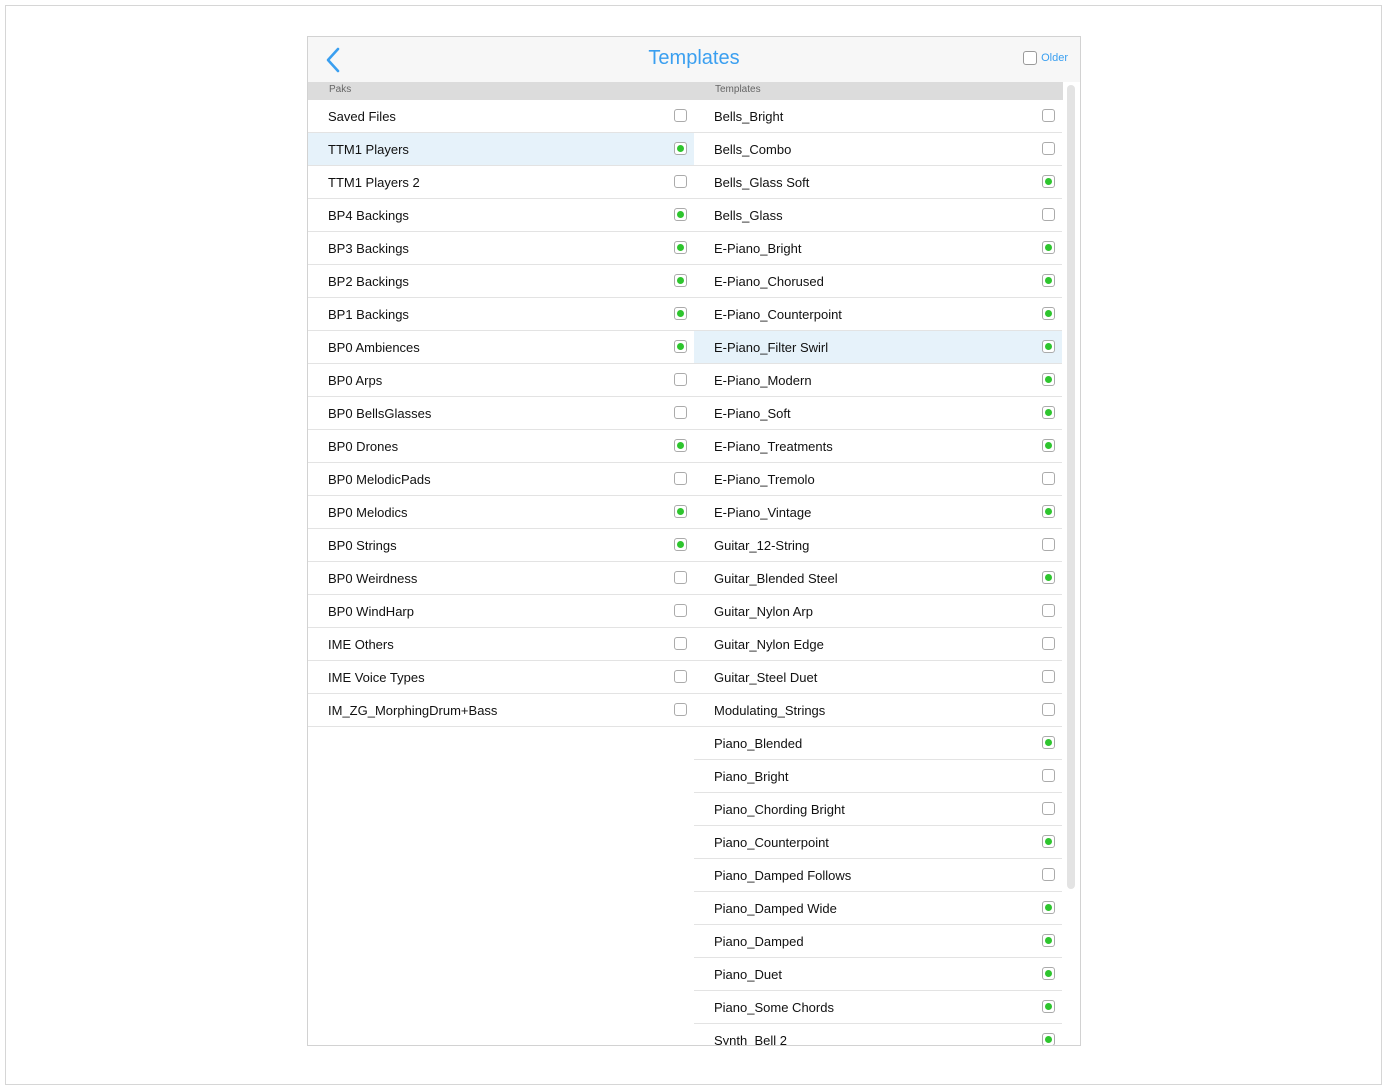 This screenshot has width=1389, height=1085. Describe the element at coordinates (878, 479) in the screenshot. I see `template-row: E-Piano_Tremolo` at that location.